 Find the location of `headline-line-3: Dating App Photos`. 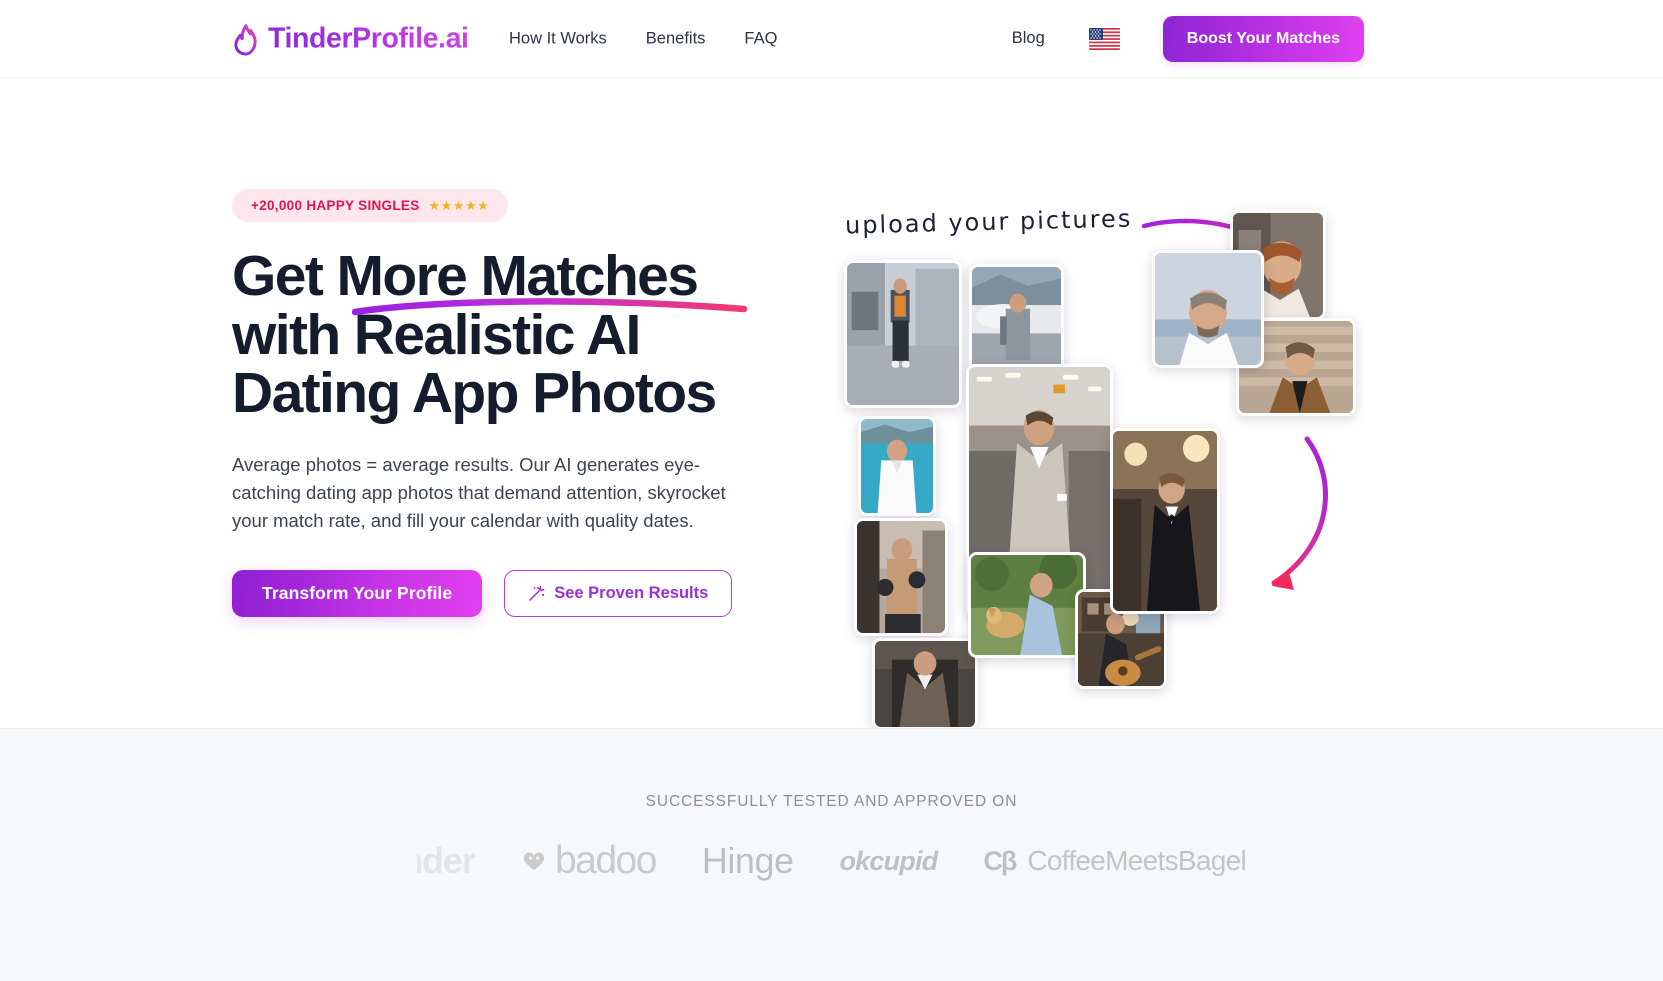

headline-line-3: Dating App Photos is located at coordinates (474, 393).